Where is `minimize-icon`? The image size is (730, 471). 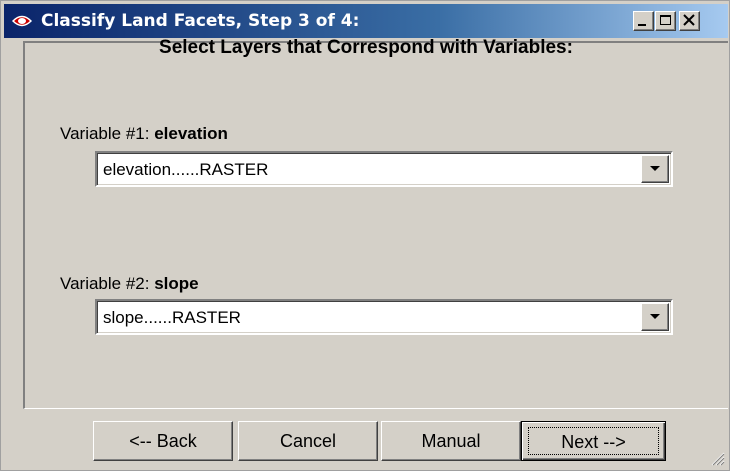 minimize-icon is located at coordinates (642, 25).